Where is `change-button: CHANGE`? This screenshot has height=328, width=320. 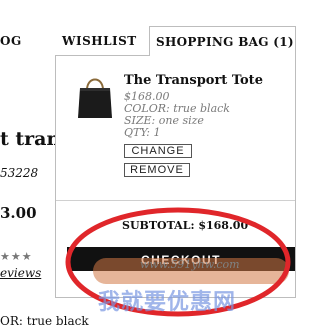 change-button: CHANGE is located at coordinates (158, 151).